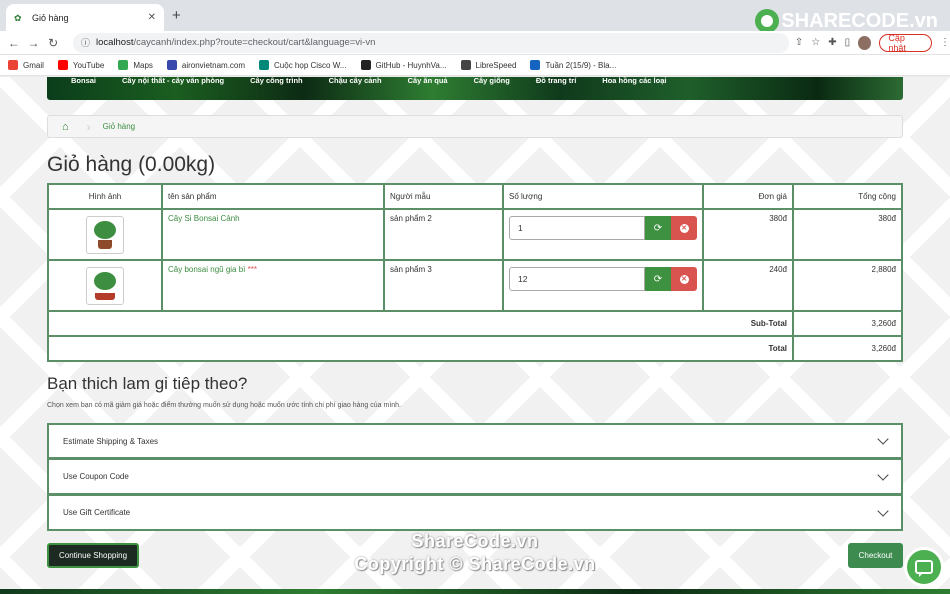  I want to click on quantity-input: 1, so click(577, 228).